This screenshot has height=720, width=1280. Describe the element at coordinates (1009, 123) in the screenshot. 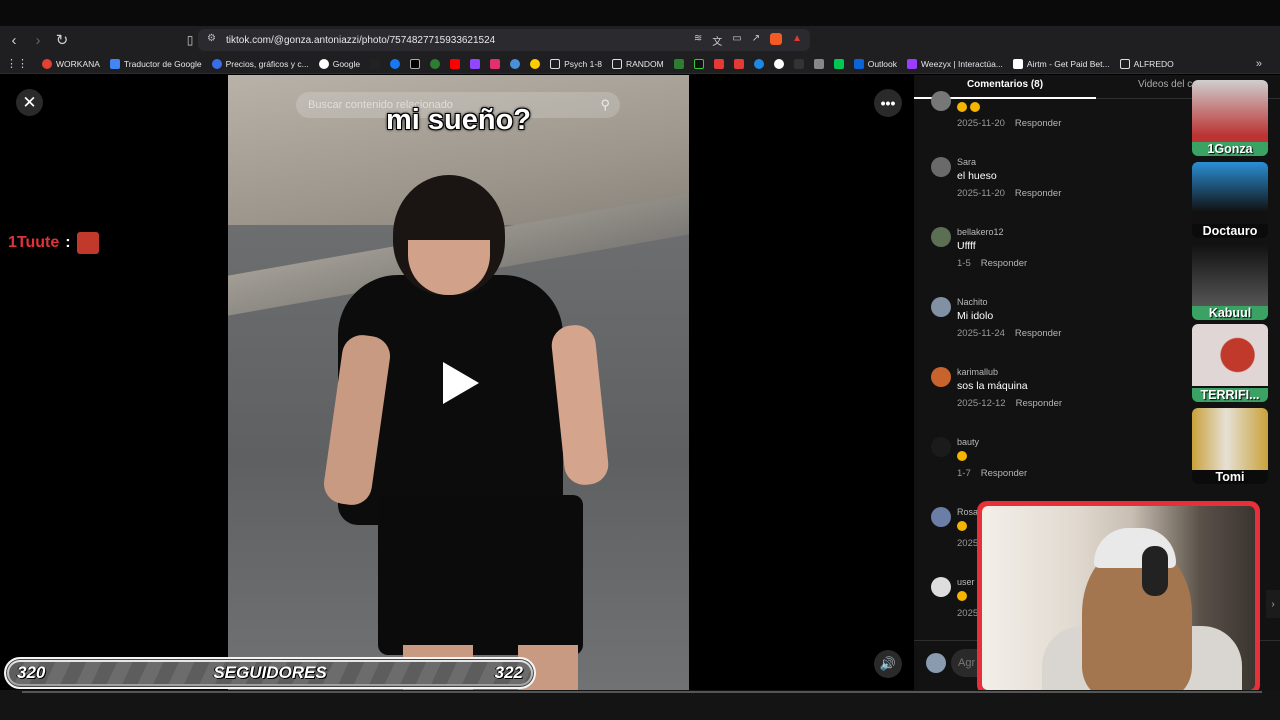

I see `comment-meta: 2025-11-20 Responder` at that location.